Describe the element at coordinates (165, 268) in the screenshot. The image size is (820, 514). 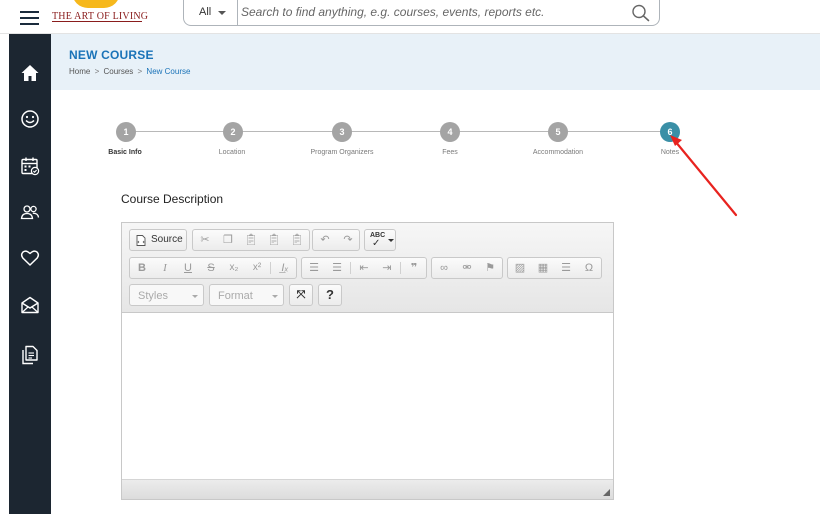
I see `italic-icon: I` at that location.